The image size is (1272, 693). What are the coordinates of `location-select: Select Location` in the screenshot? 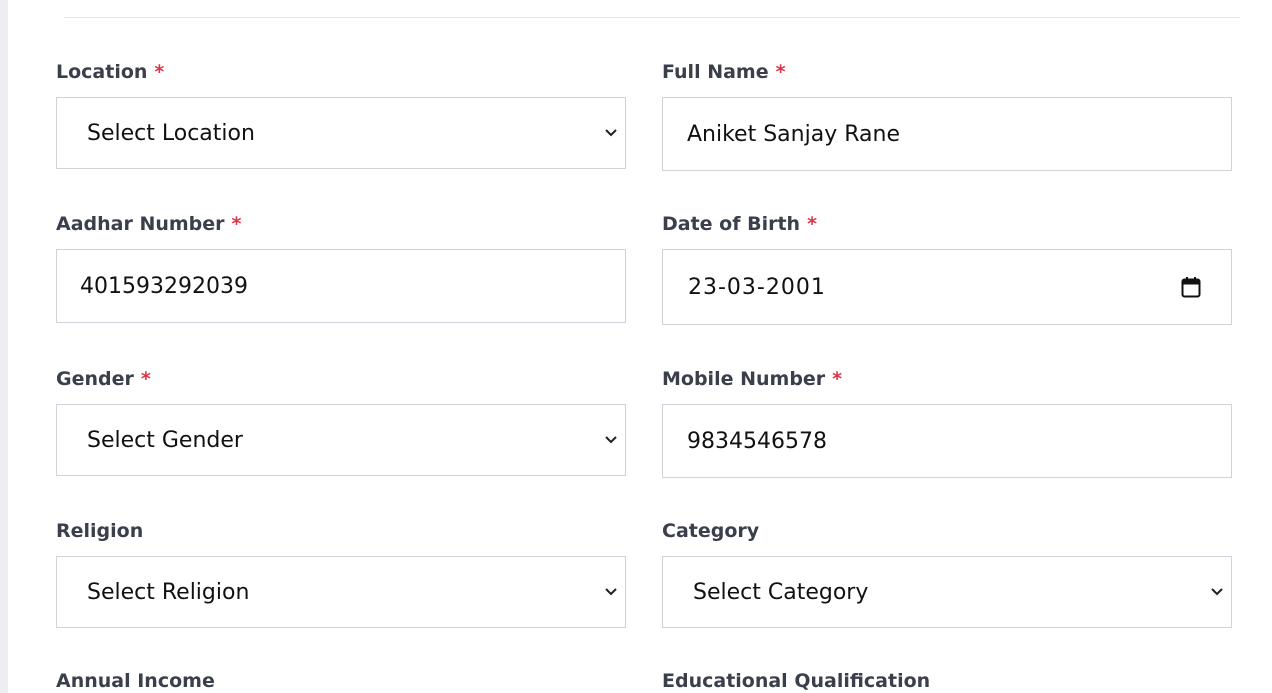 It's located at (341, 133).